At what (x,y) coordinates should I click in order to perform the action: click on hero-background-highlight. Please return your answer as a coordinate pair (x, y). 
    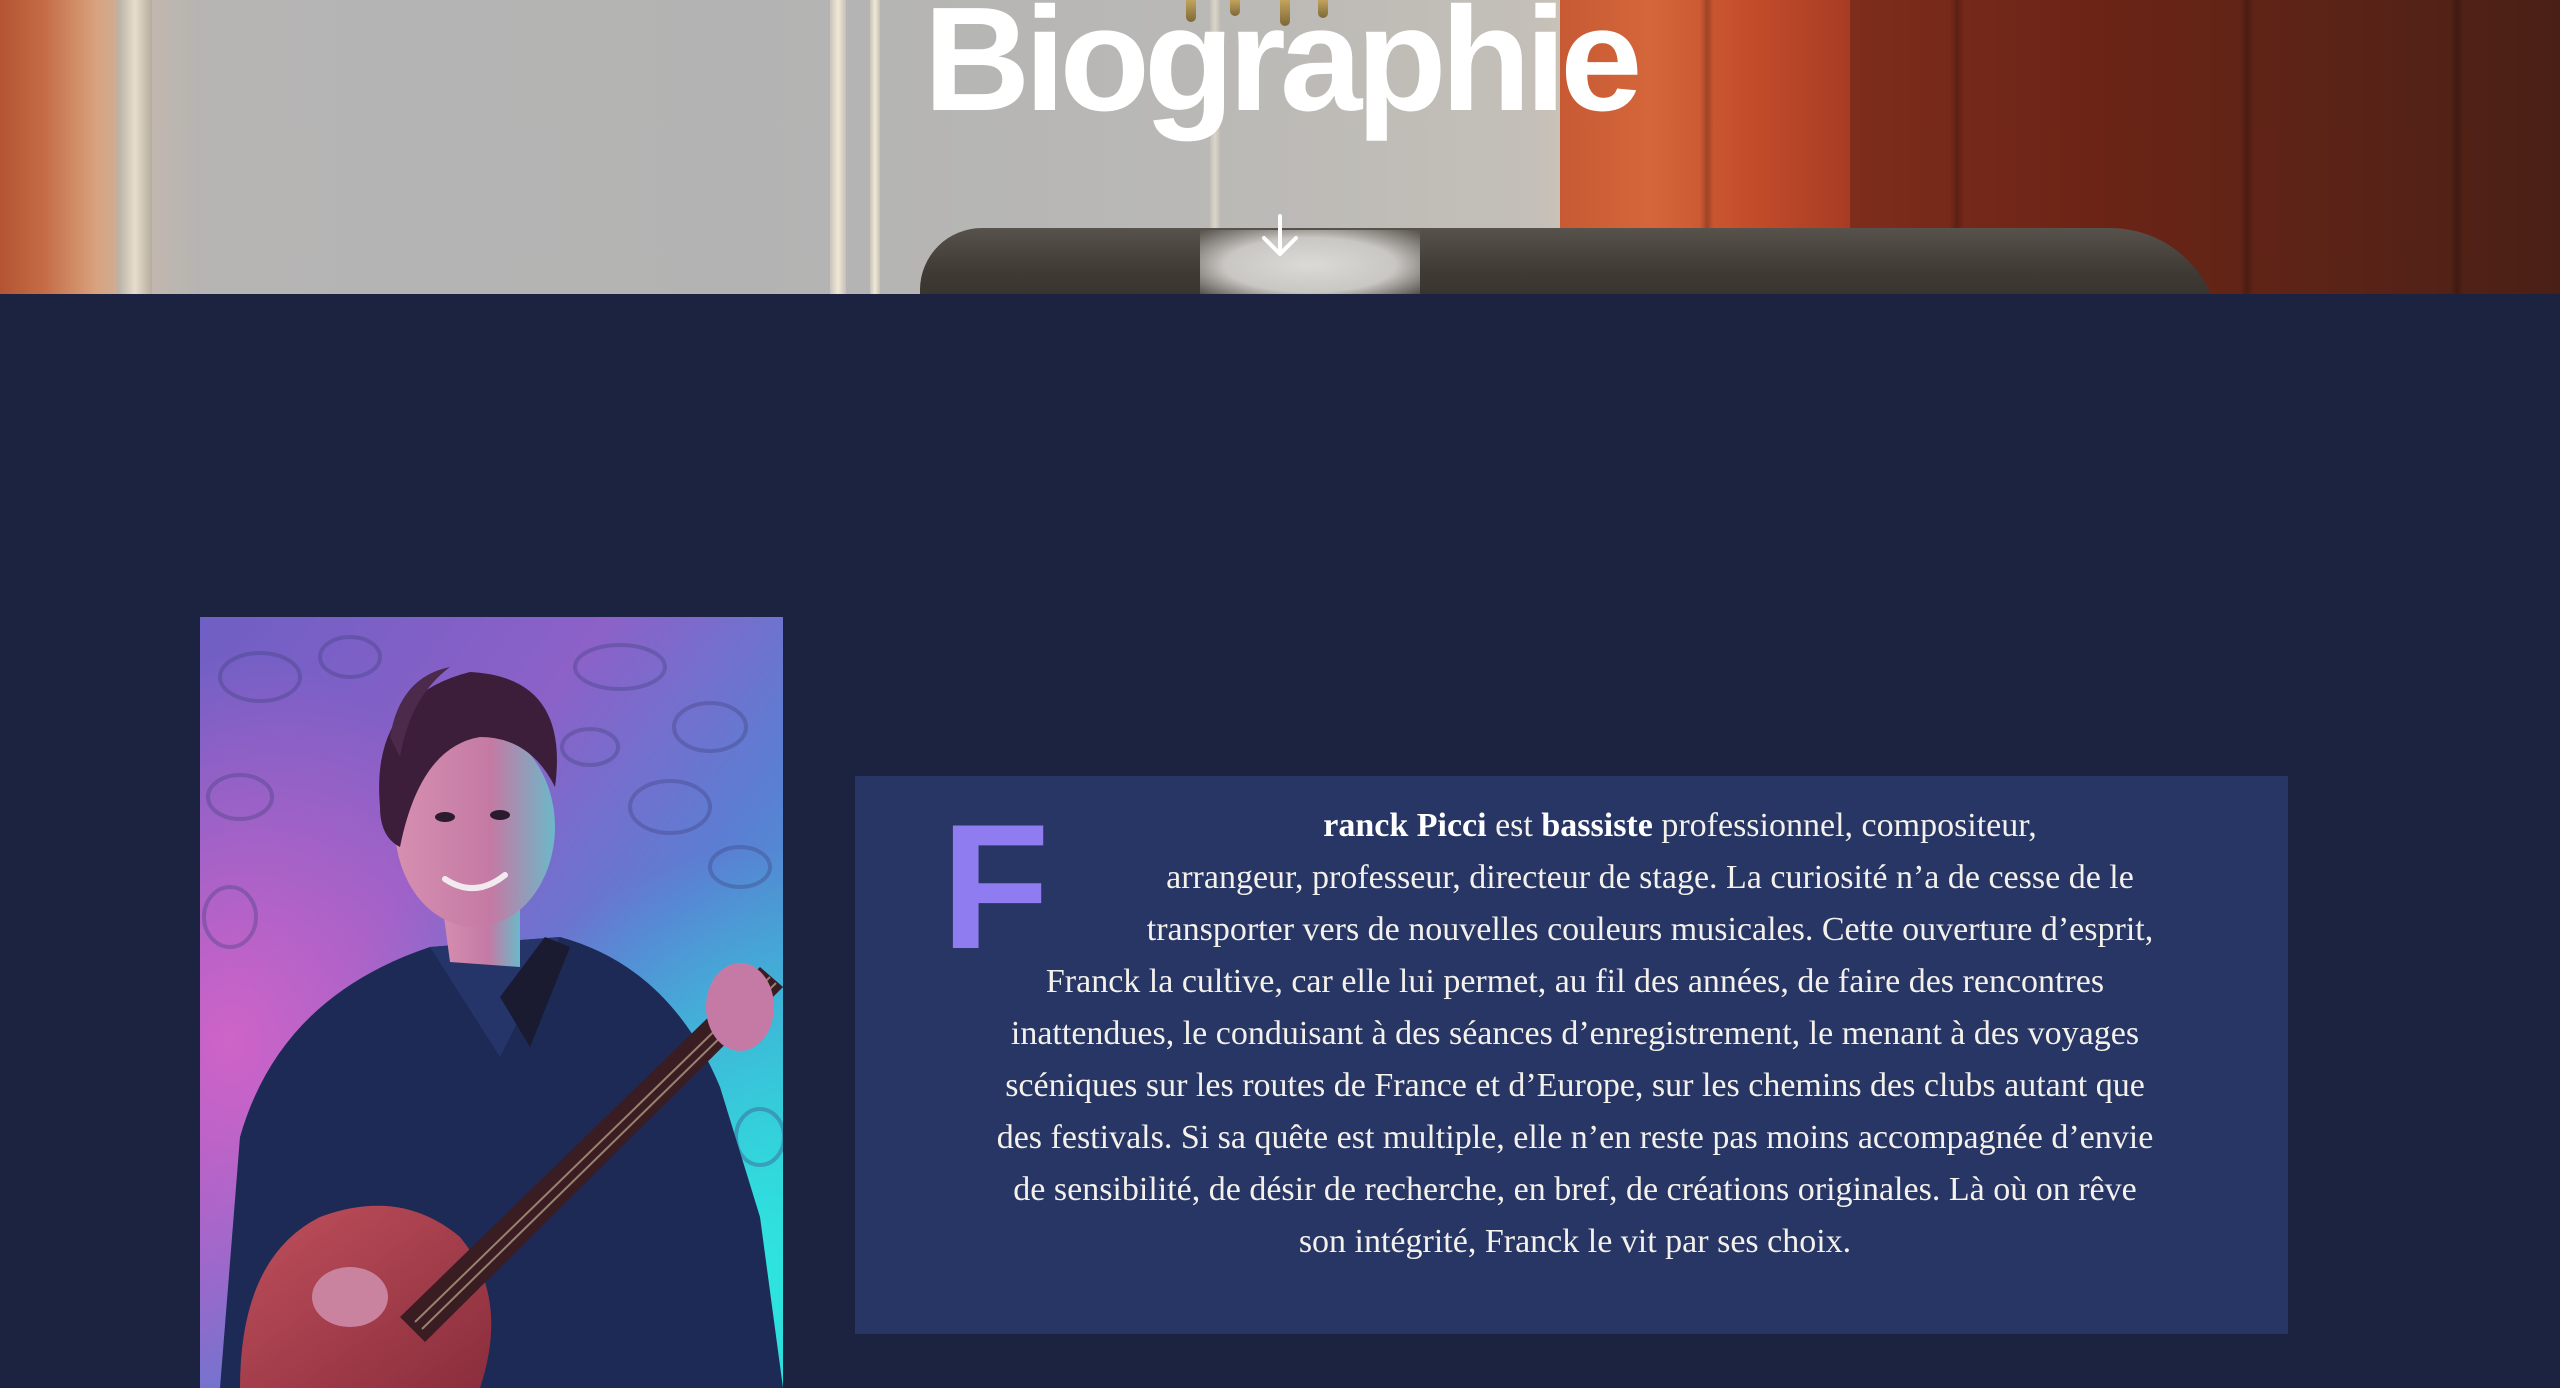
    Looking at the image, I should click on (1310, 262).